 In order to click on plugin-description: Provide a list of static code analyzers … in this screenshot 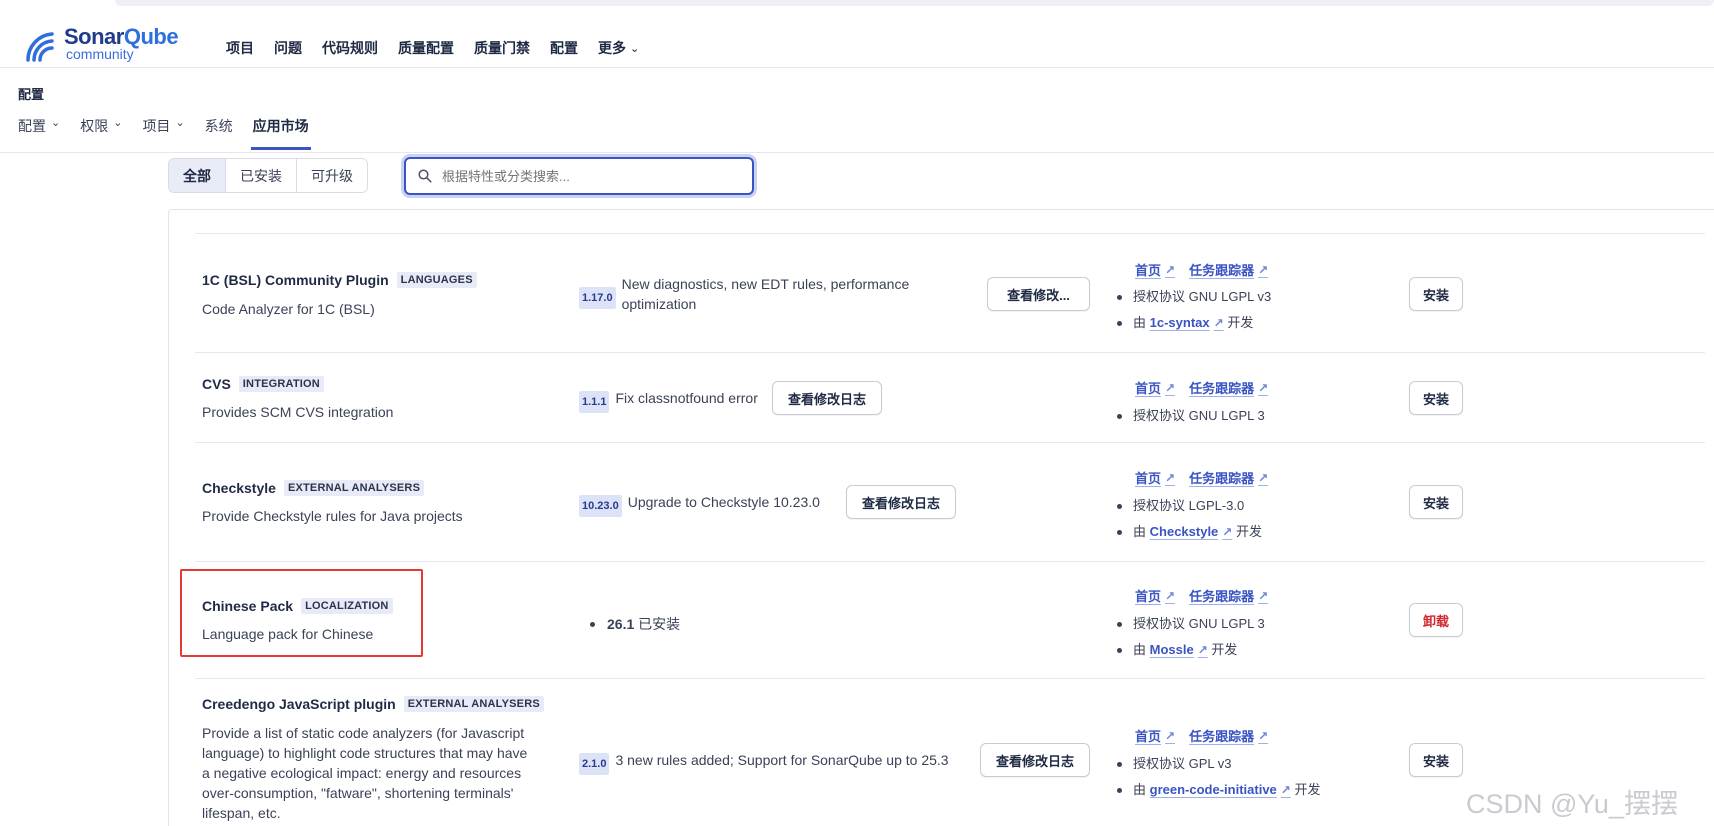, I will do `click(365, 773)`.